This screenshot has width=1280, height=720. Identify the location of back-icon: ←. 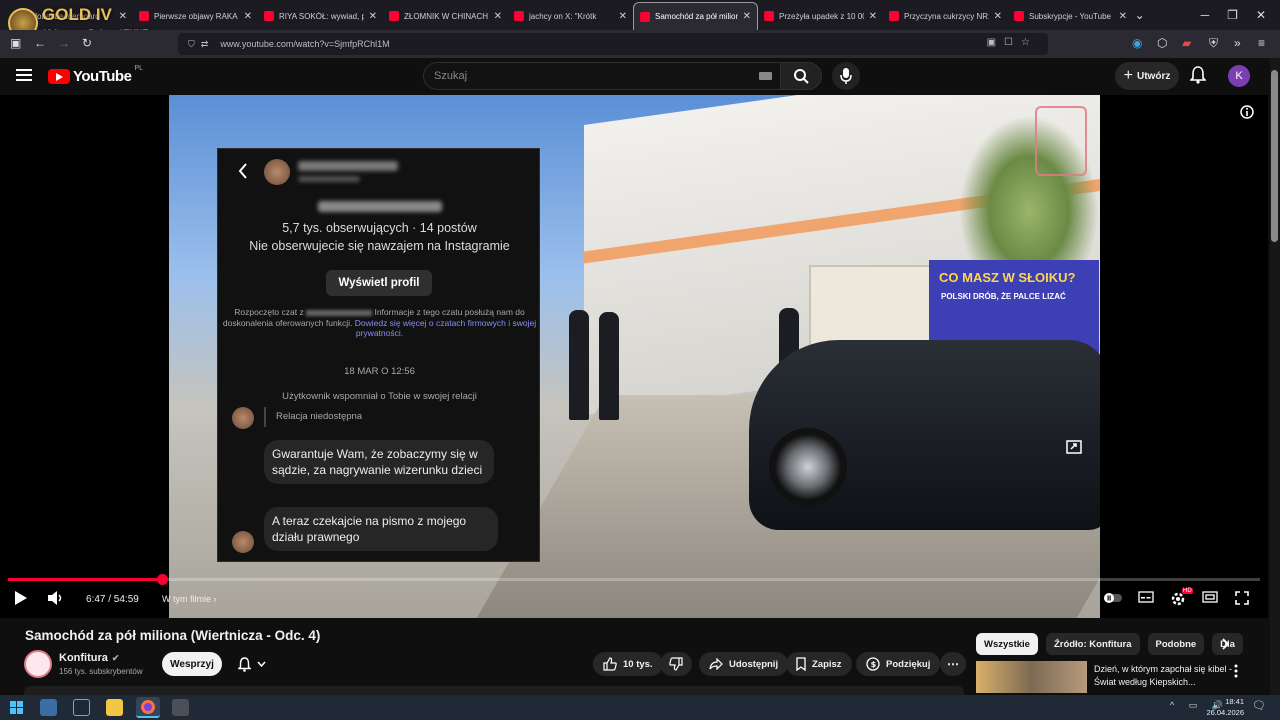
(40, 43).